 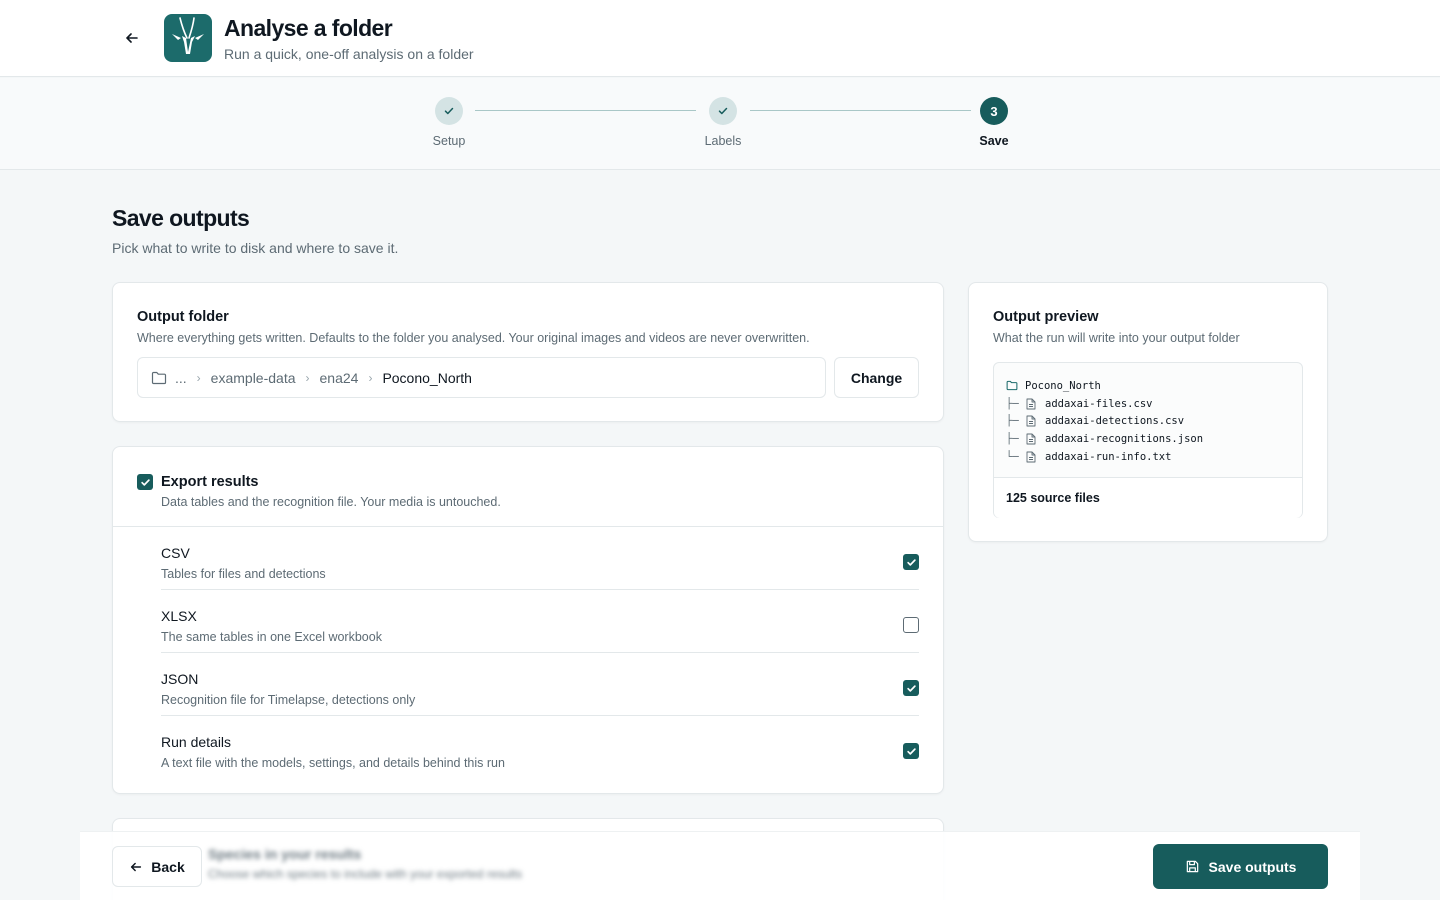 What do you see at coordinates (243, 574) in the screenshot?
I see `option-description: Tables for files and detections` at bounding box center [243, 574].